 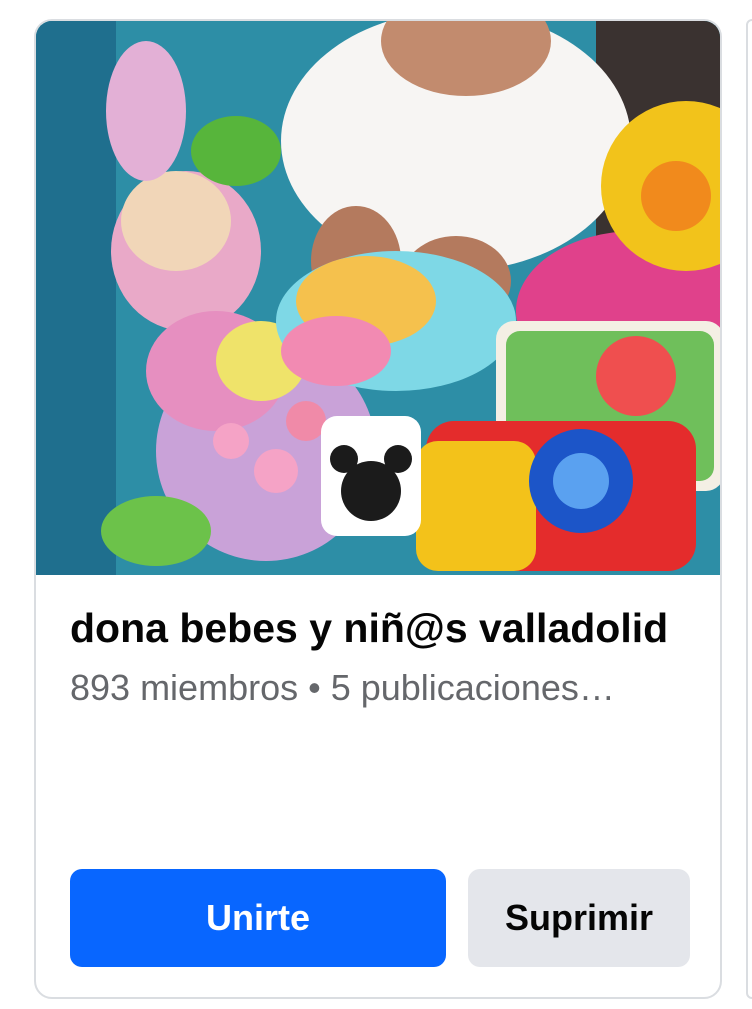 What do you see at coordinates (749, 509) in the screenshot?
I see `next-card-edge` at bounding box center [749, 509].